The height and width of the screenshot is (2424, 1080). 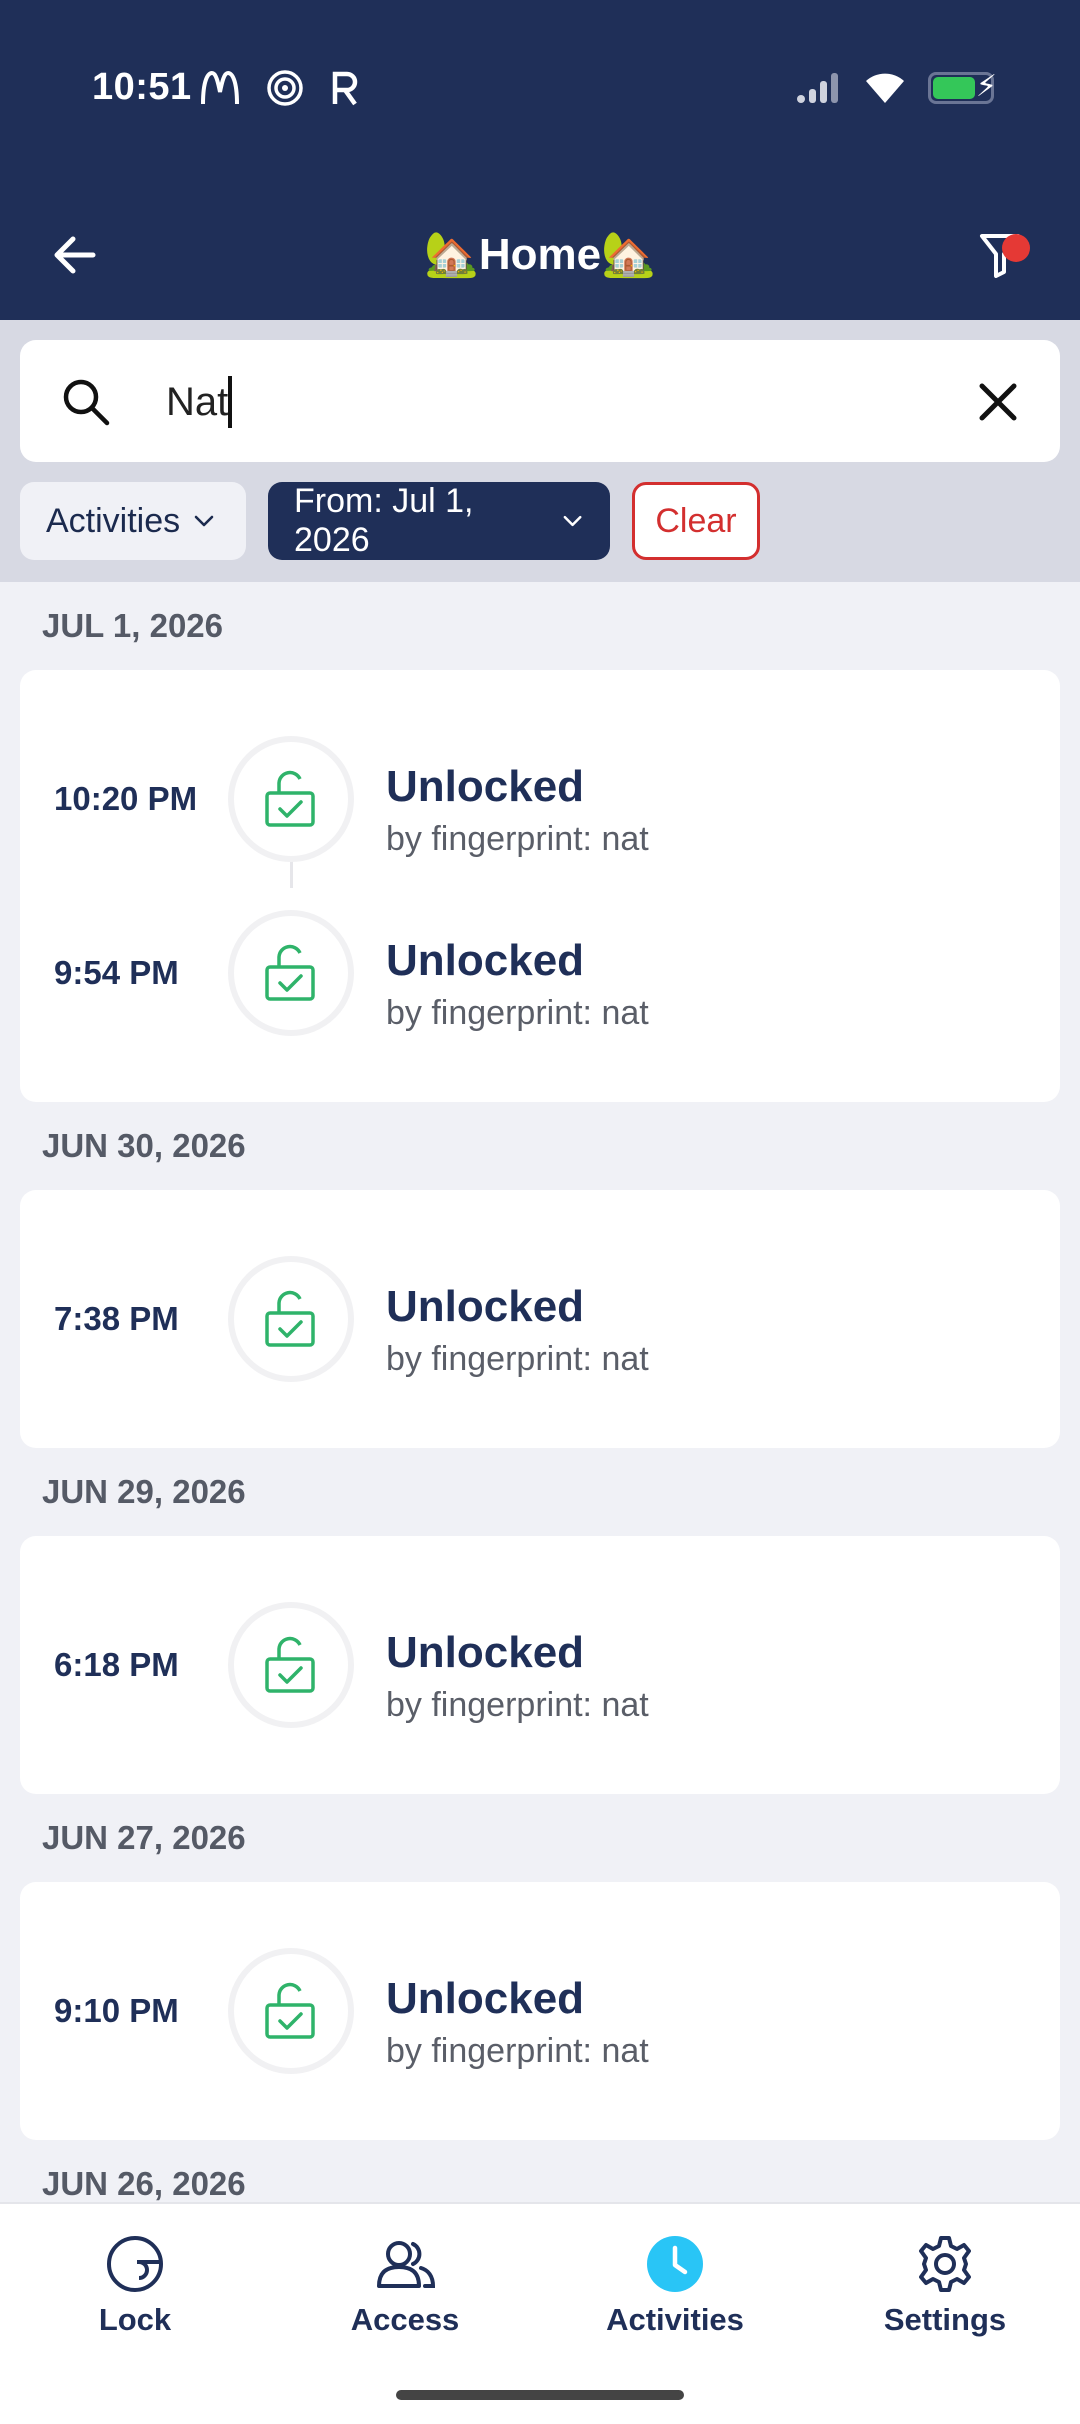 I want to click on activity-entry: 6:18 PM Unlocked by fingerprint: nat, so click(x=540, y=1665).